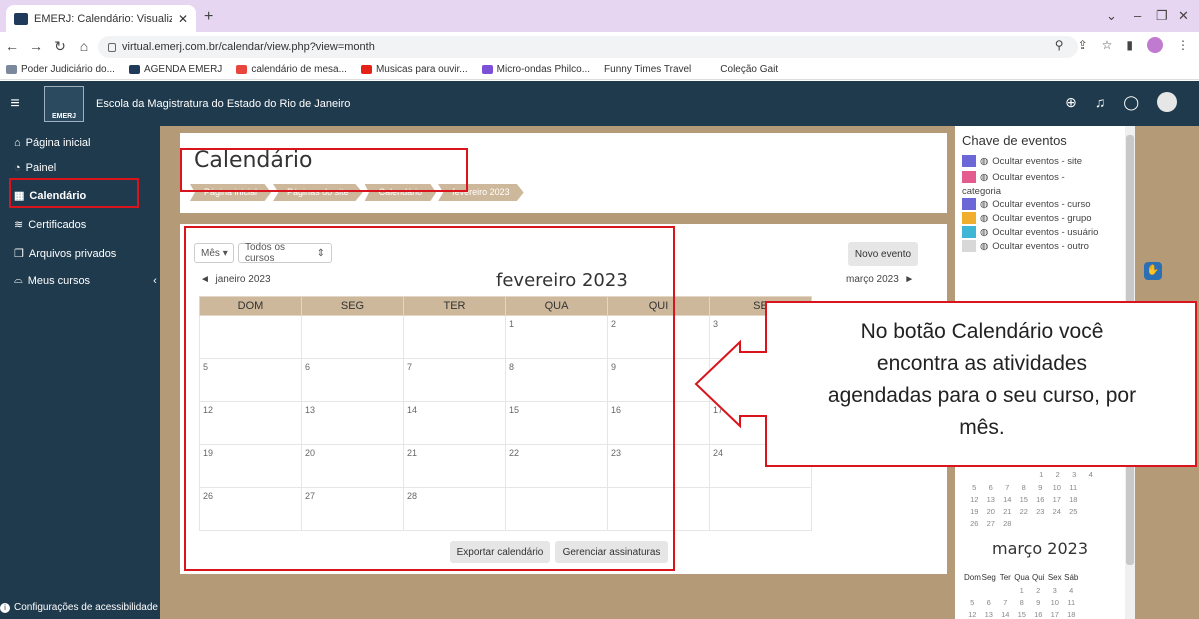 The width and height of the screenshot is (1199, 619). Describe the element at coordinates (183, 19) in the screenshot. I see `close-tab-icon: ✕` at that location.